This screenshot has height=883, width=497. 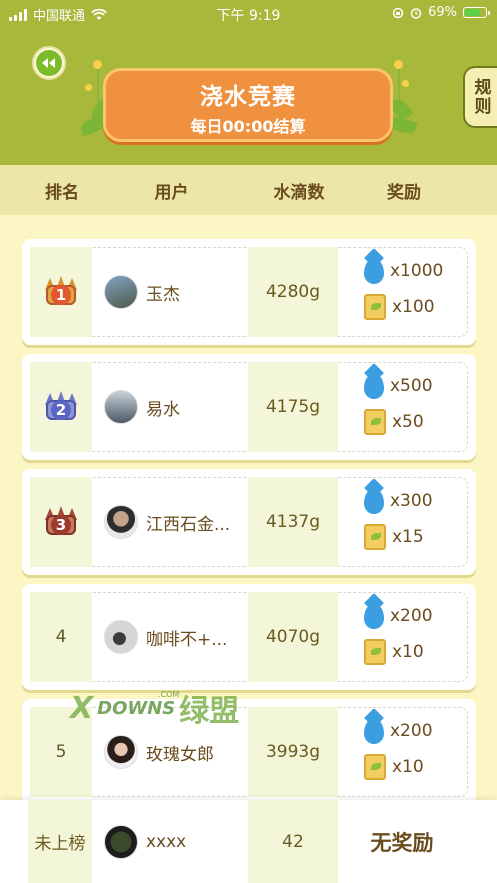 I want to click on rank-cell: 1, so click(x=61, y=292).